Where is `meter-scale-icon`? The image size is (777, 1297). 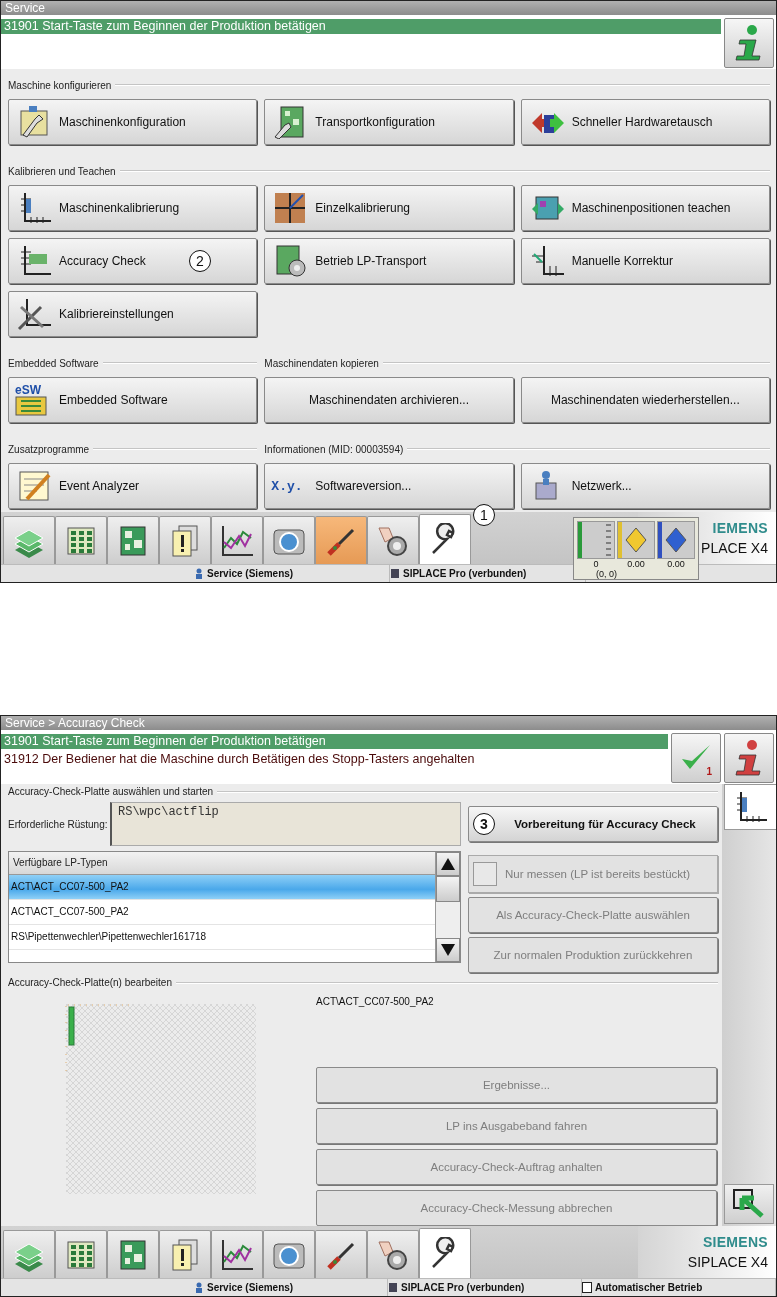 meter-scale-icon is located at coordinates (608, 540).